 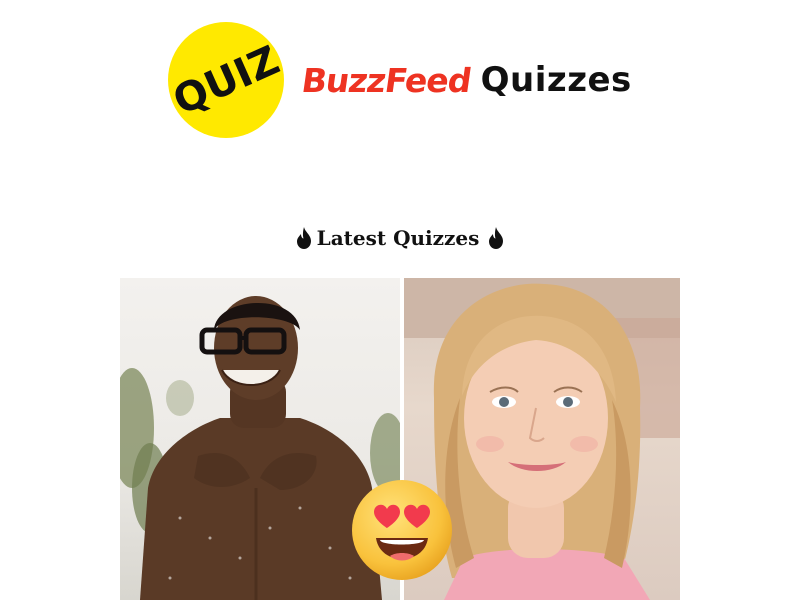 I want to click on section-title: Latest Quizzes, so click(x=398, y=238).